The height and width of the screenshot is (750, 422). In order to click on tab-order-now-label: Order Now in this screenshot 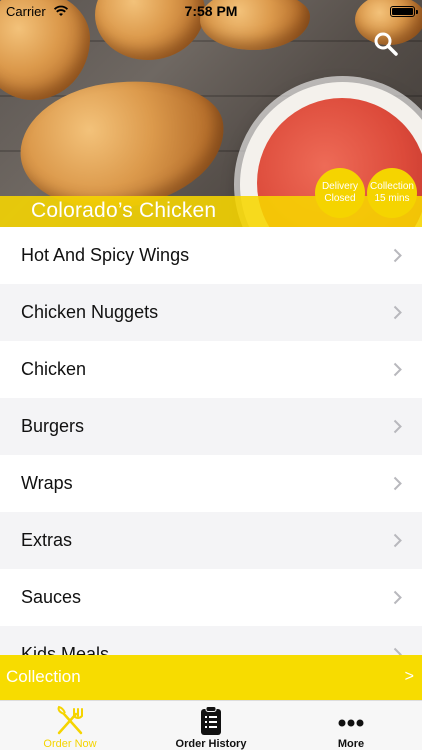, I will do `click(70, 744)`.